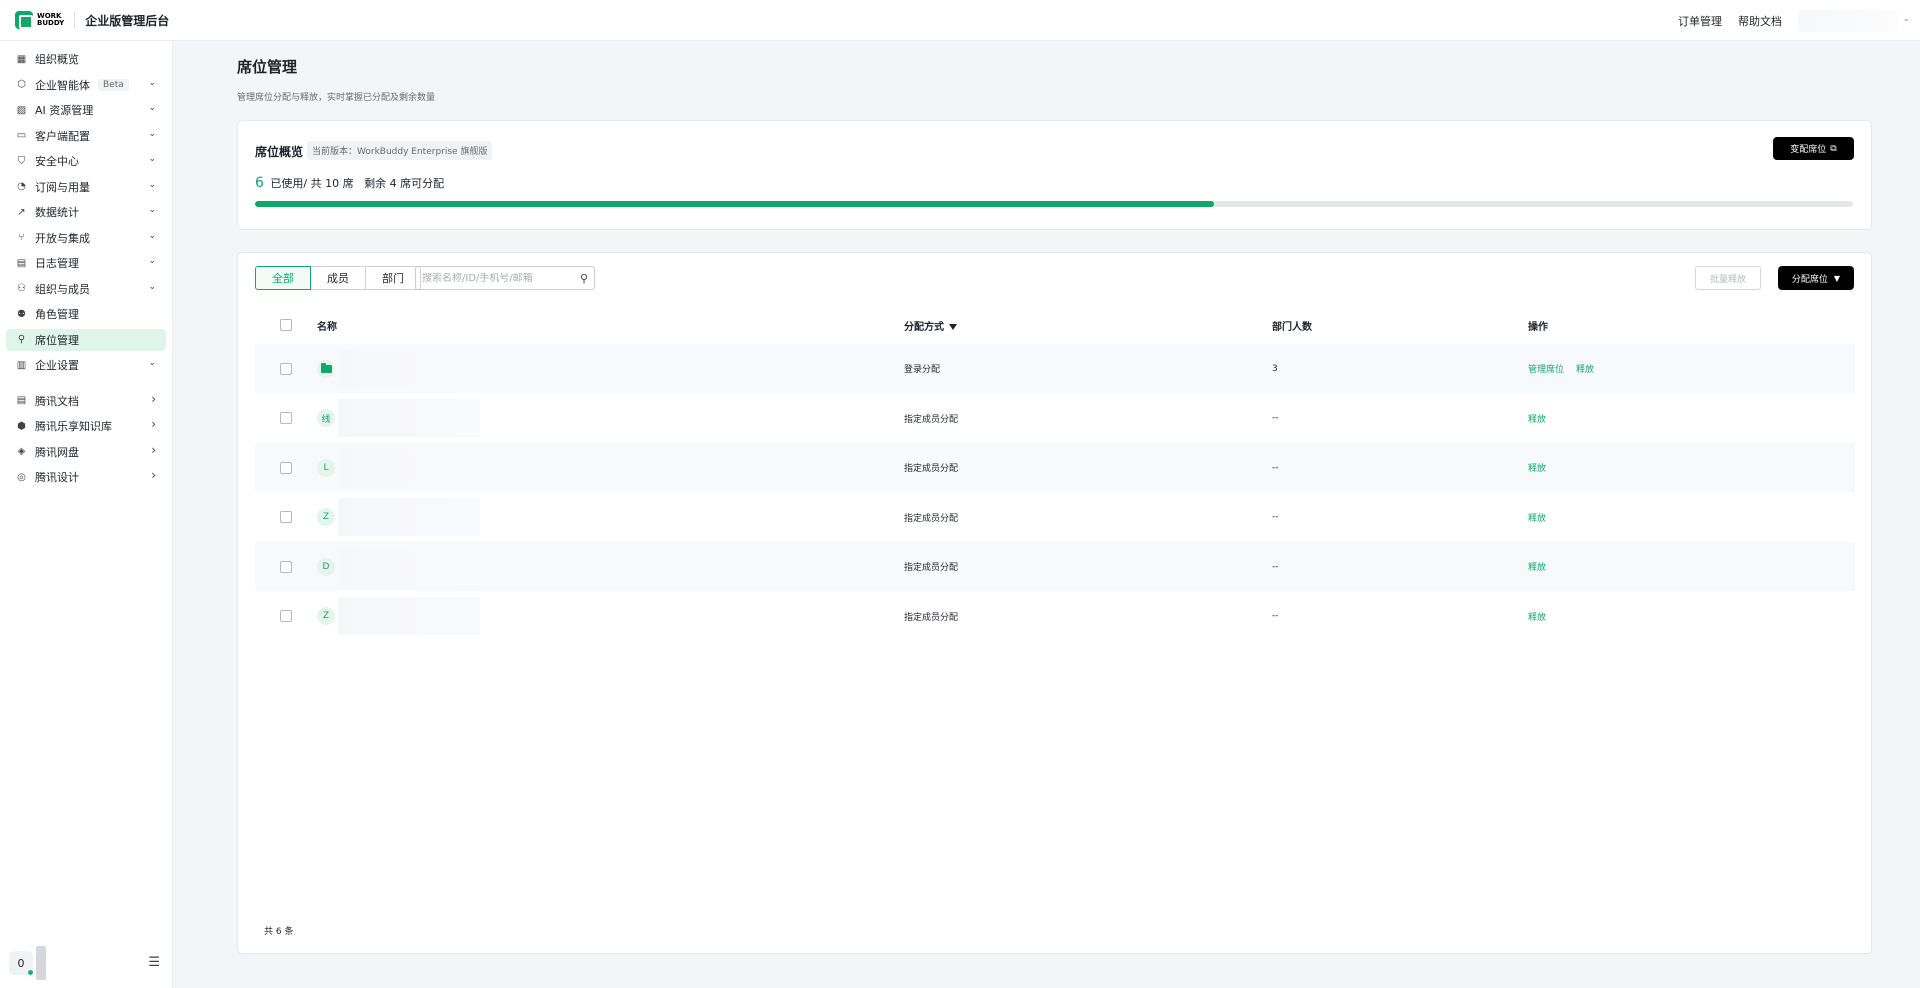 Image resolution: width=1920 pixels, height=988 pixels. What do you see at coordinates (21, 161) in the screenshot?
I see `shield-icon: ⛉` at bounding box center [21, 161].